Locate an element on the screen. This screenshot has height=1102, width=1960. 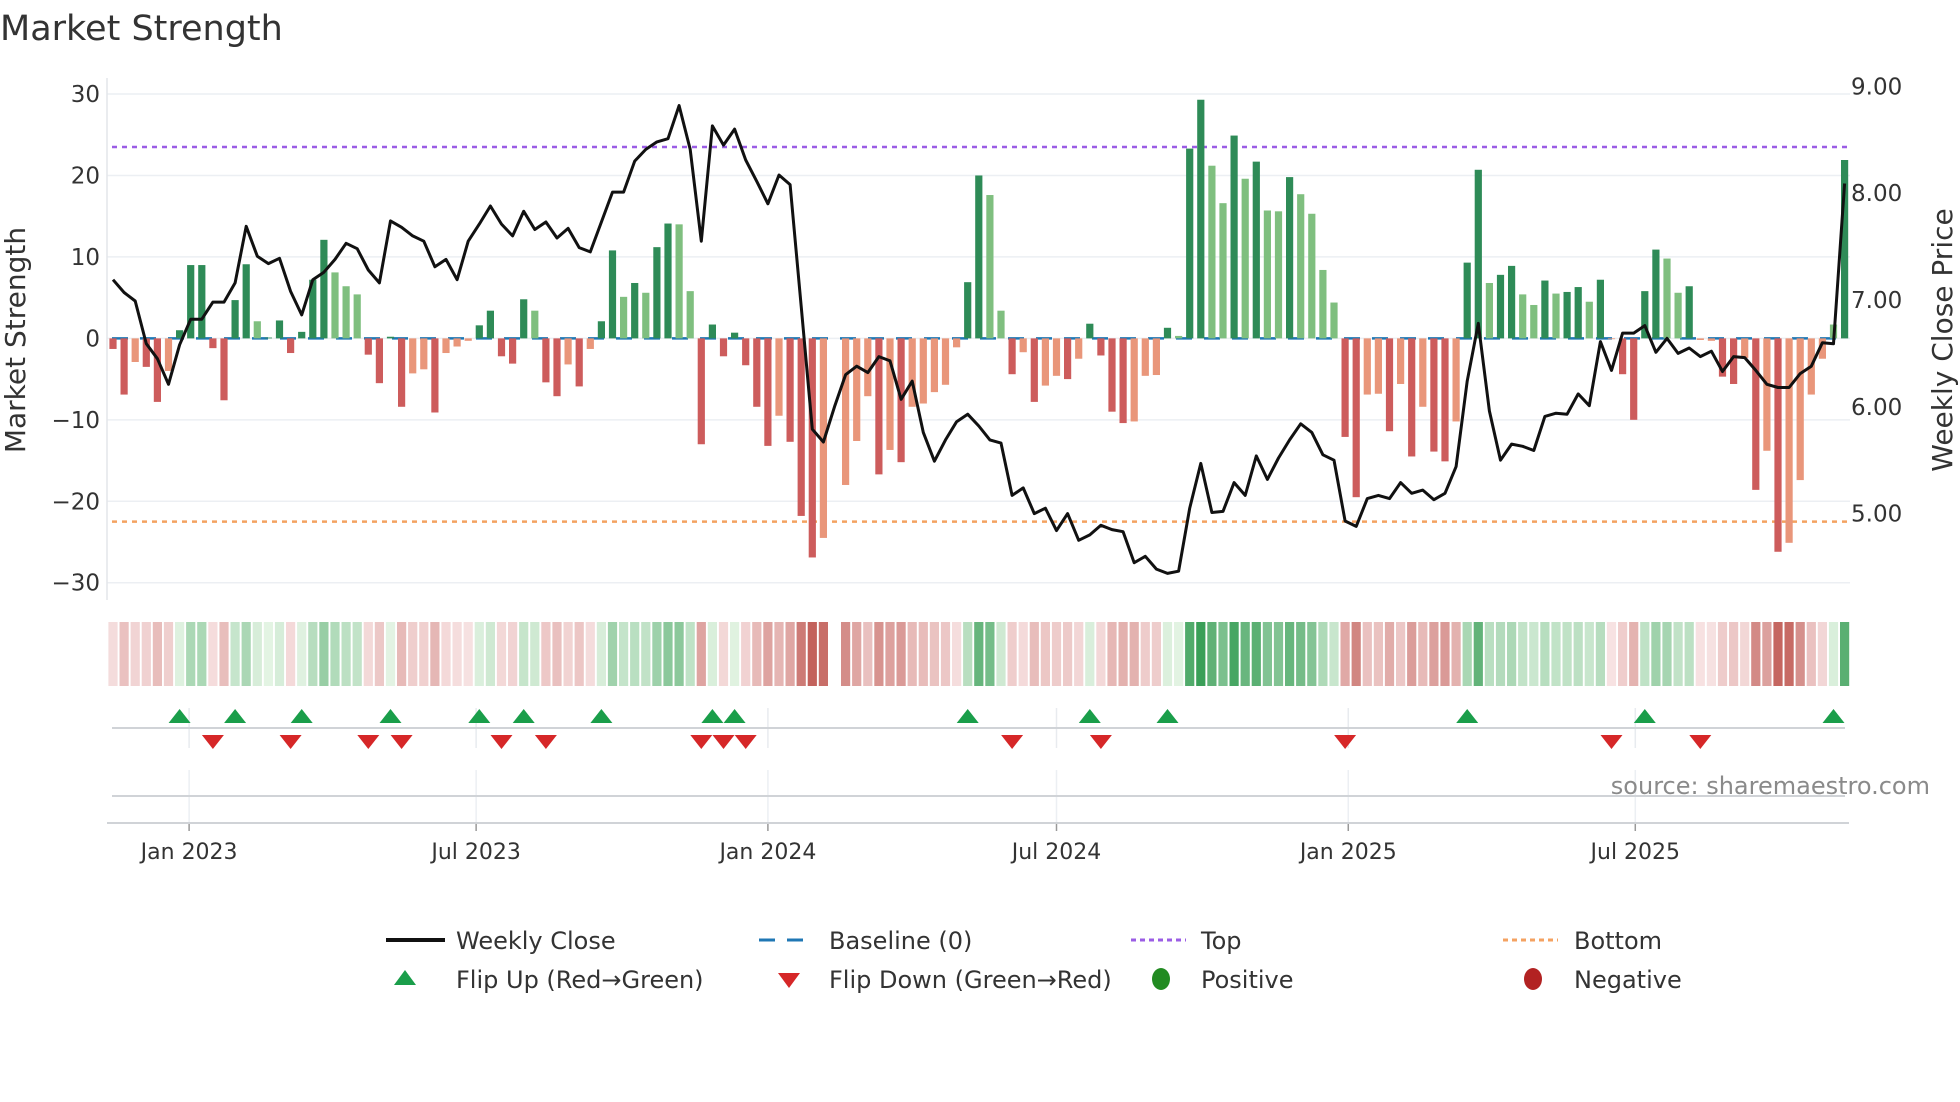
y-tick-label: −10 is located at coordinates (75, 421).